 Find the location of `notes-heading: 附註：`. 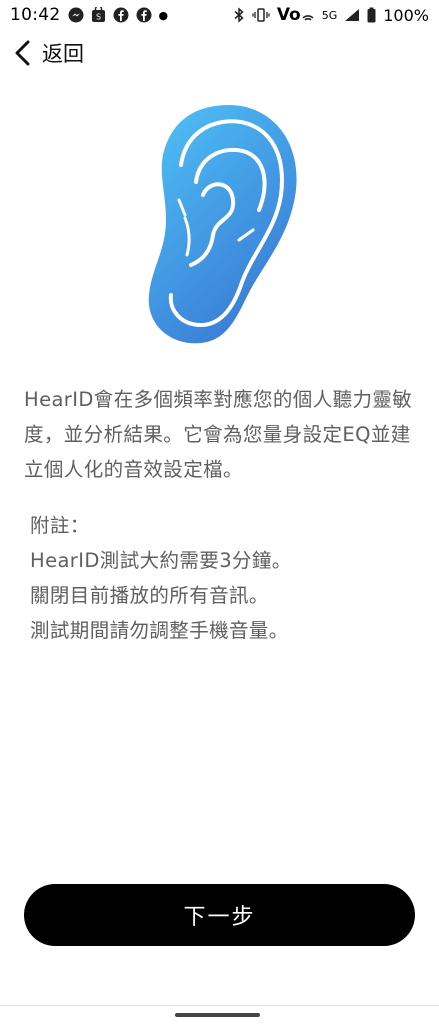

notes-heading: 附註： is located at coordinates (60, 525).